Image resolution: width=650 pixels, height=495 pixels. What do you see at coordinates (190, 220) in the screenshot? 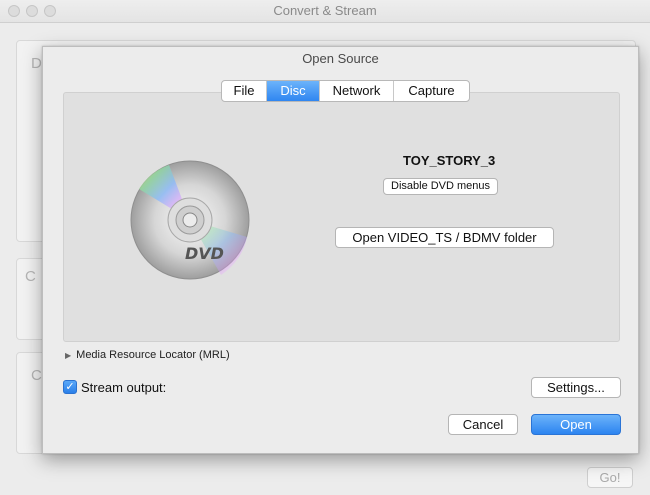
I see `dvd-disc-icon: DVD` at bounding box center [190, 220].